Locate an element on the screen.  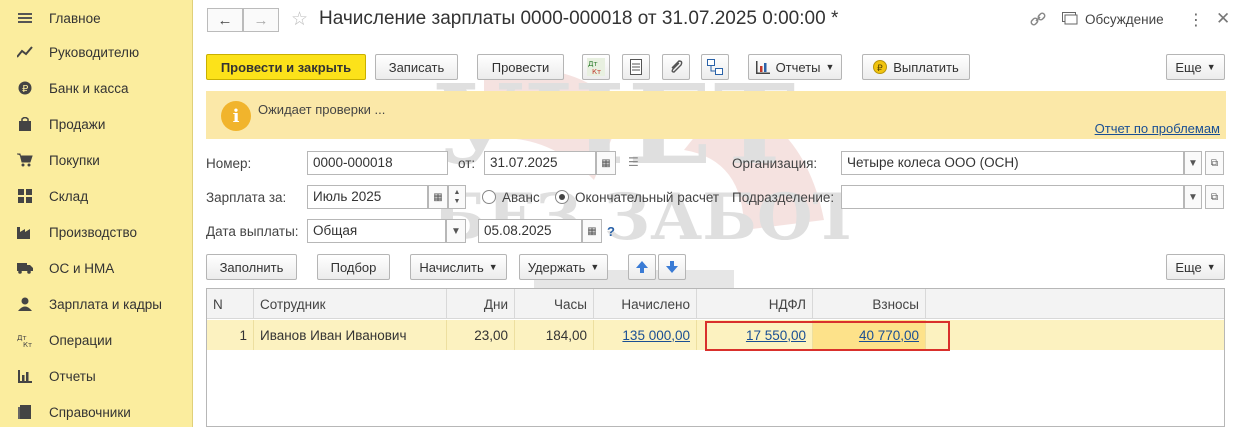
bag-icon is located at coordinates (25, 124).